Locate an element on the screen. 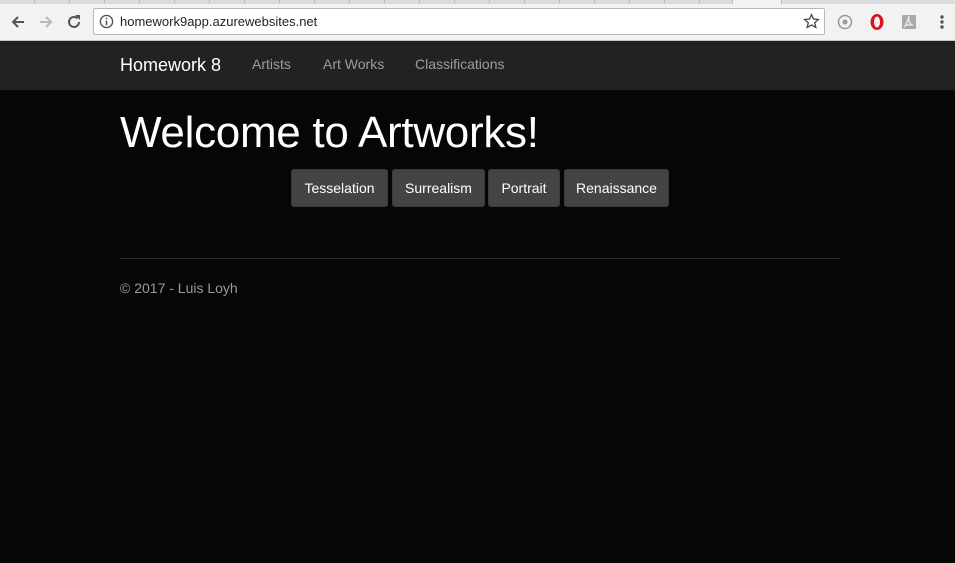  nav-link-classifications: Classifications is located at coordinates (459, 64).